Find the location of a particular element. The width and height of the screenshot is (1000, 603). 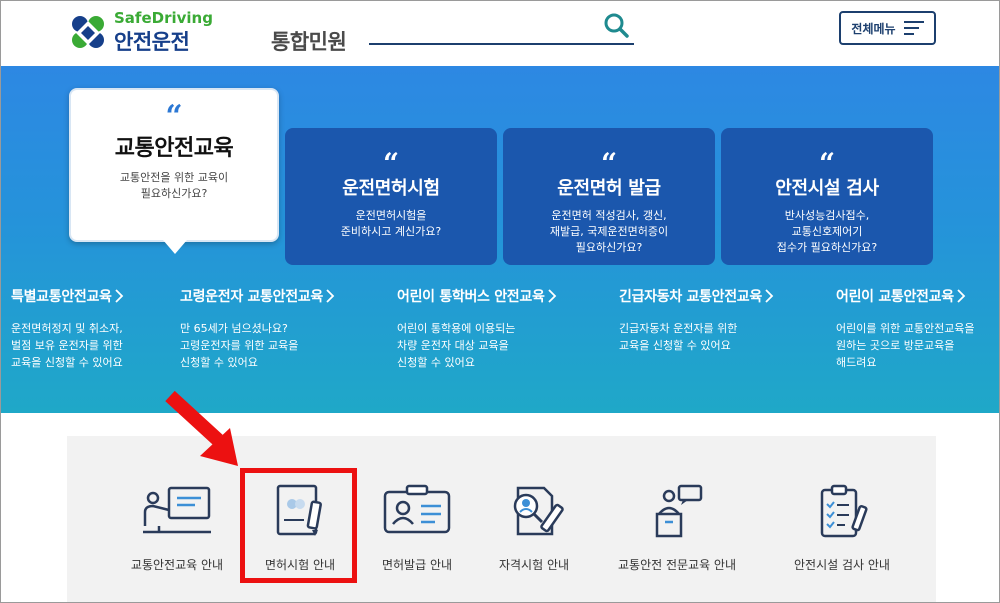

link-title-text: 어린이 교통안전교육 is located at coordinates (895, 297).